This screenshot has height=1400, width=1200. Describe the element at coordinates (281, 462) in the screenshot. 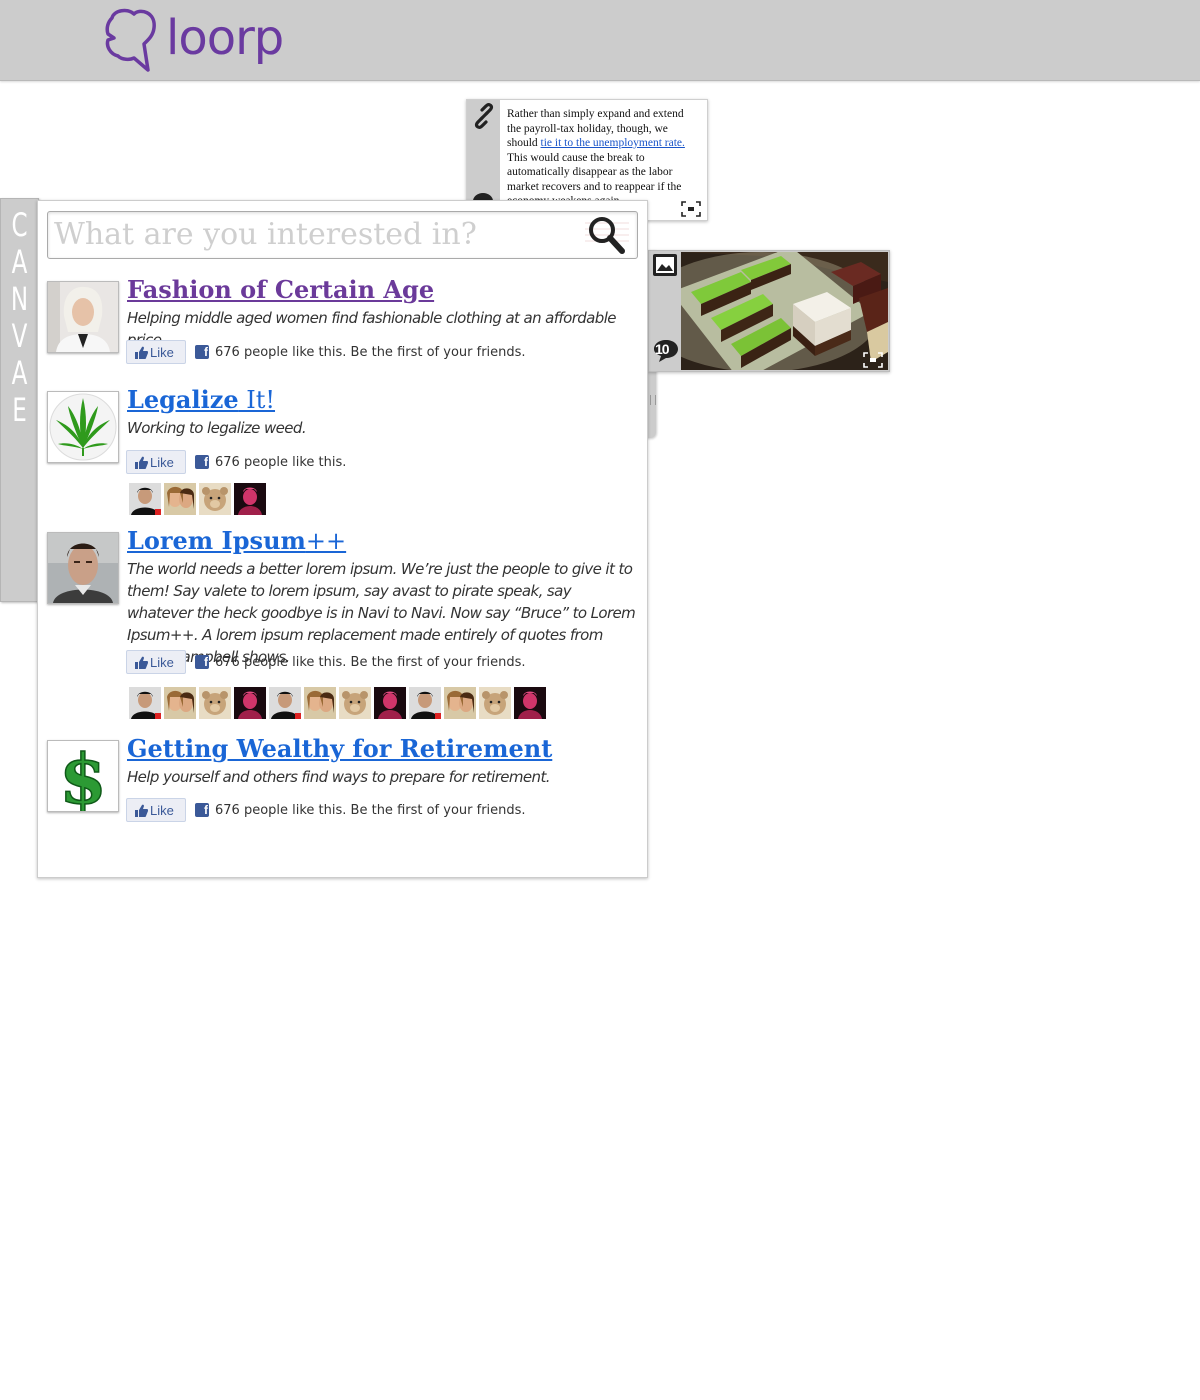

I see `like-count-text: 676 people like this.` at that location.